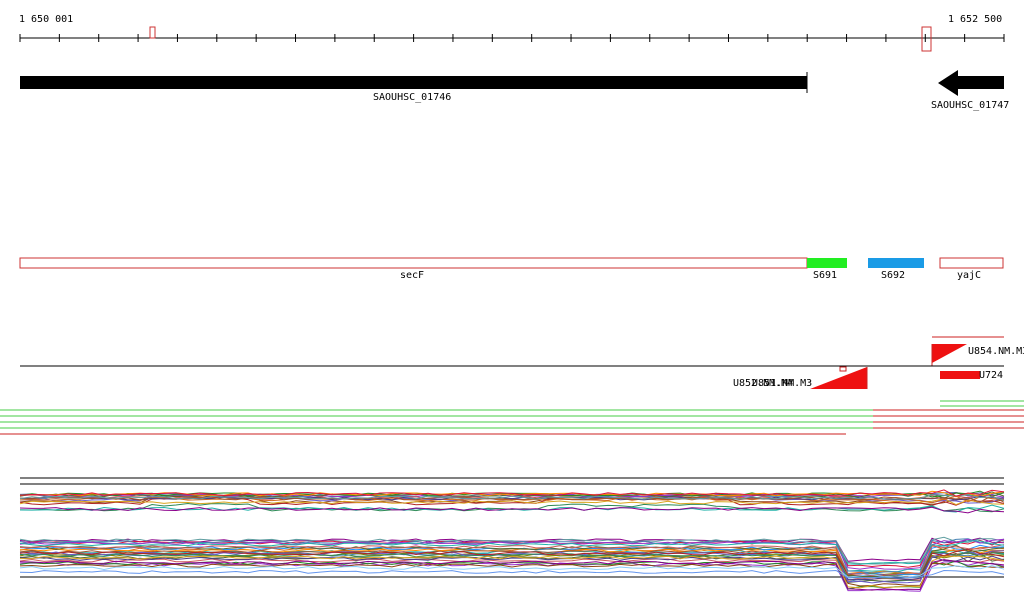 This screenshot has height=611, width=1024. Describe the element at coordinates (512, 417) in the screenshot. I see `tiling-track` at that location.